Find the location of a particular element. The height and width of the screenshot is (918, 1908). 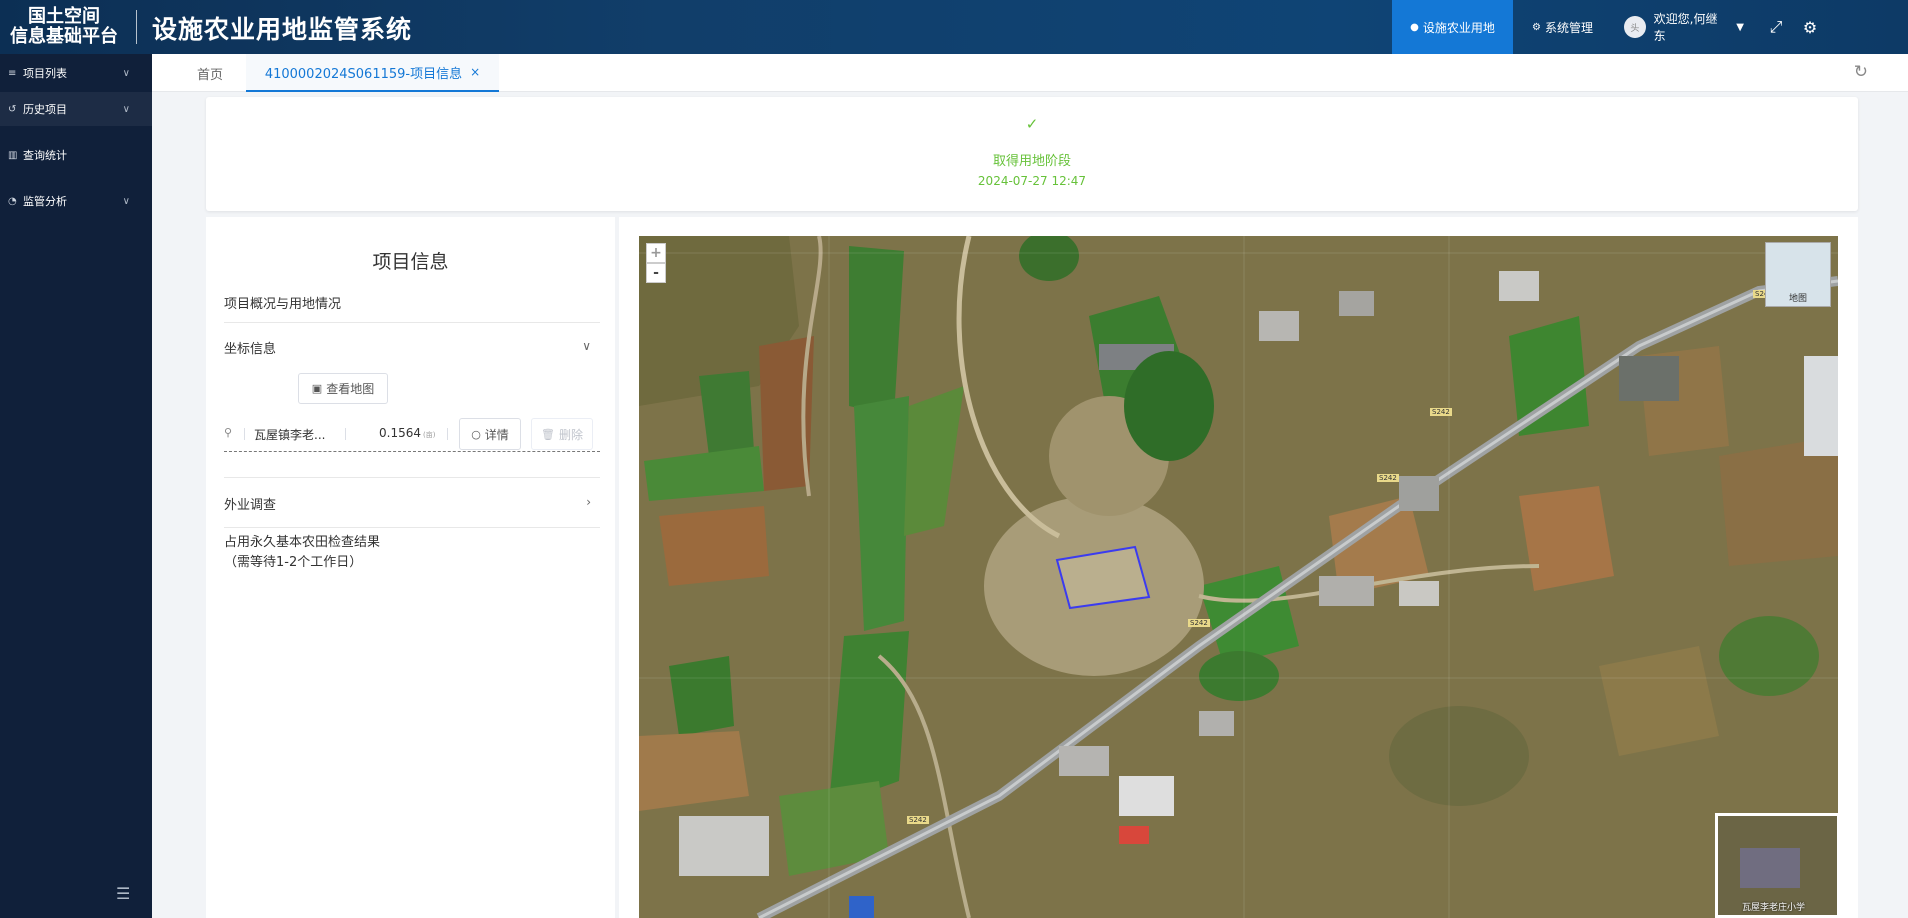

check-result-note: （需等待1-2个工作日） is located at coordinates (293, 562).